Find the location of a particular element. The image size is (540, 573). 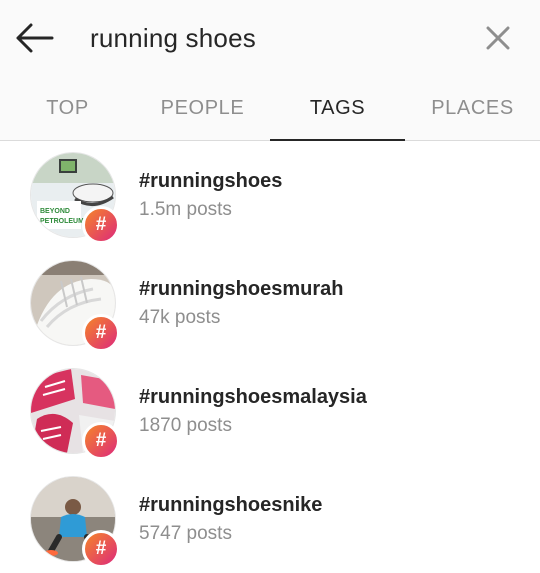

search-input: running shoes is located at coordinates (173, 38).